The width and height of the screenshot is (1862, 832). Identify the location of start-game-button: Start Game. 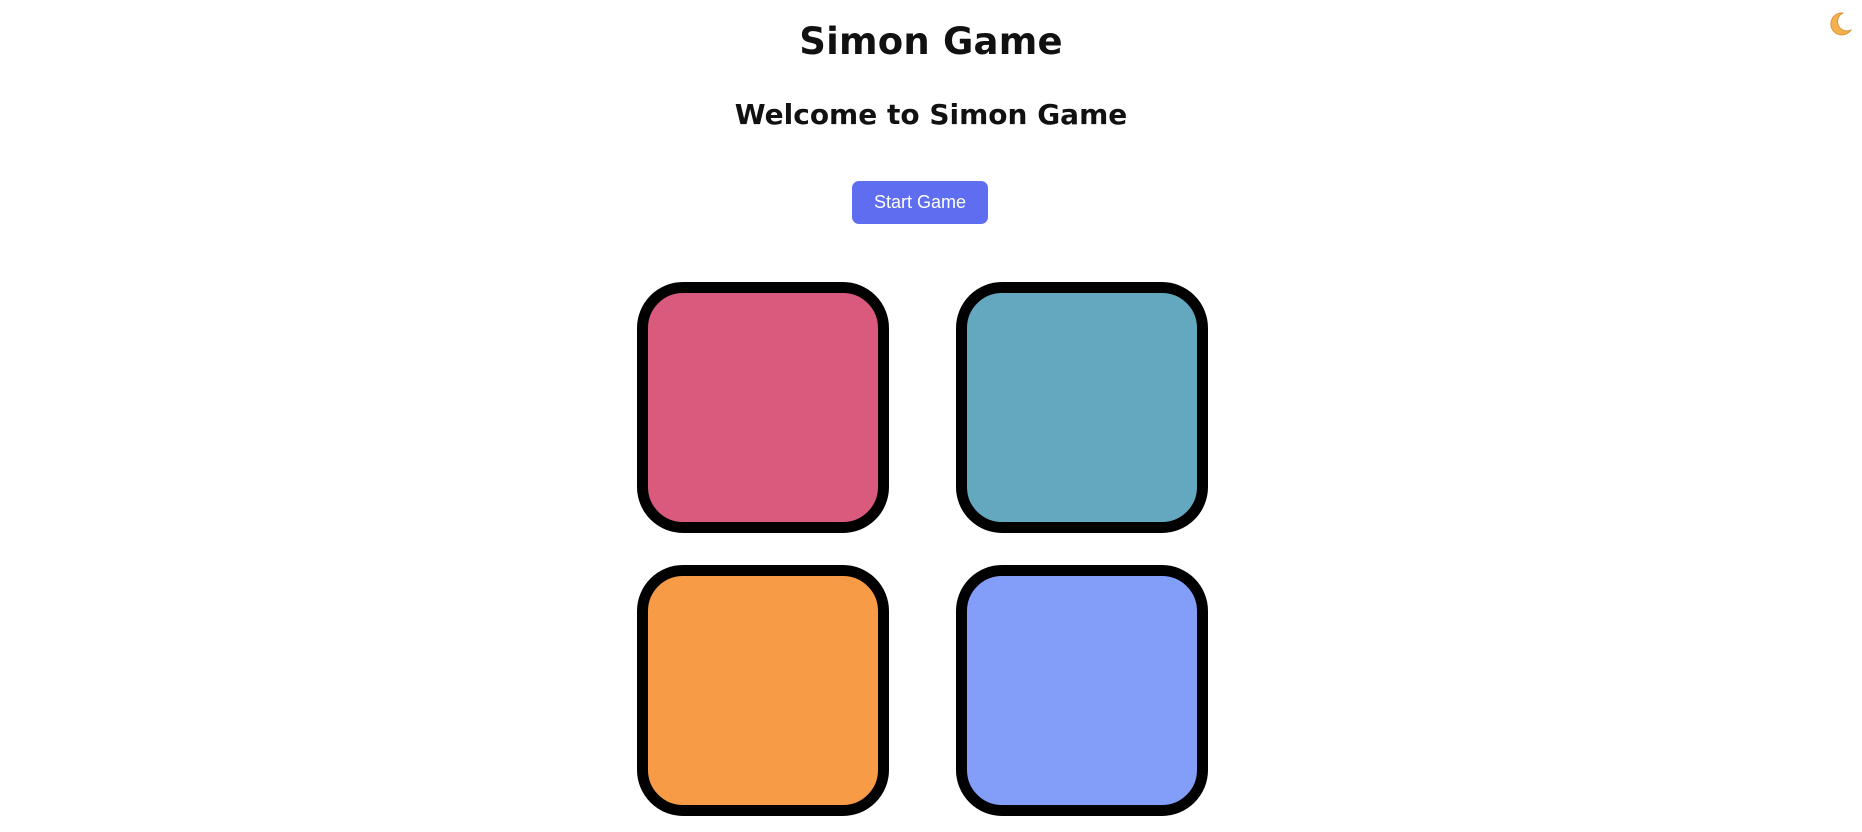
(920, 202).